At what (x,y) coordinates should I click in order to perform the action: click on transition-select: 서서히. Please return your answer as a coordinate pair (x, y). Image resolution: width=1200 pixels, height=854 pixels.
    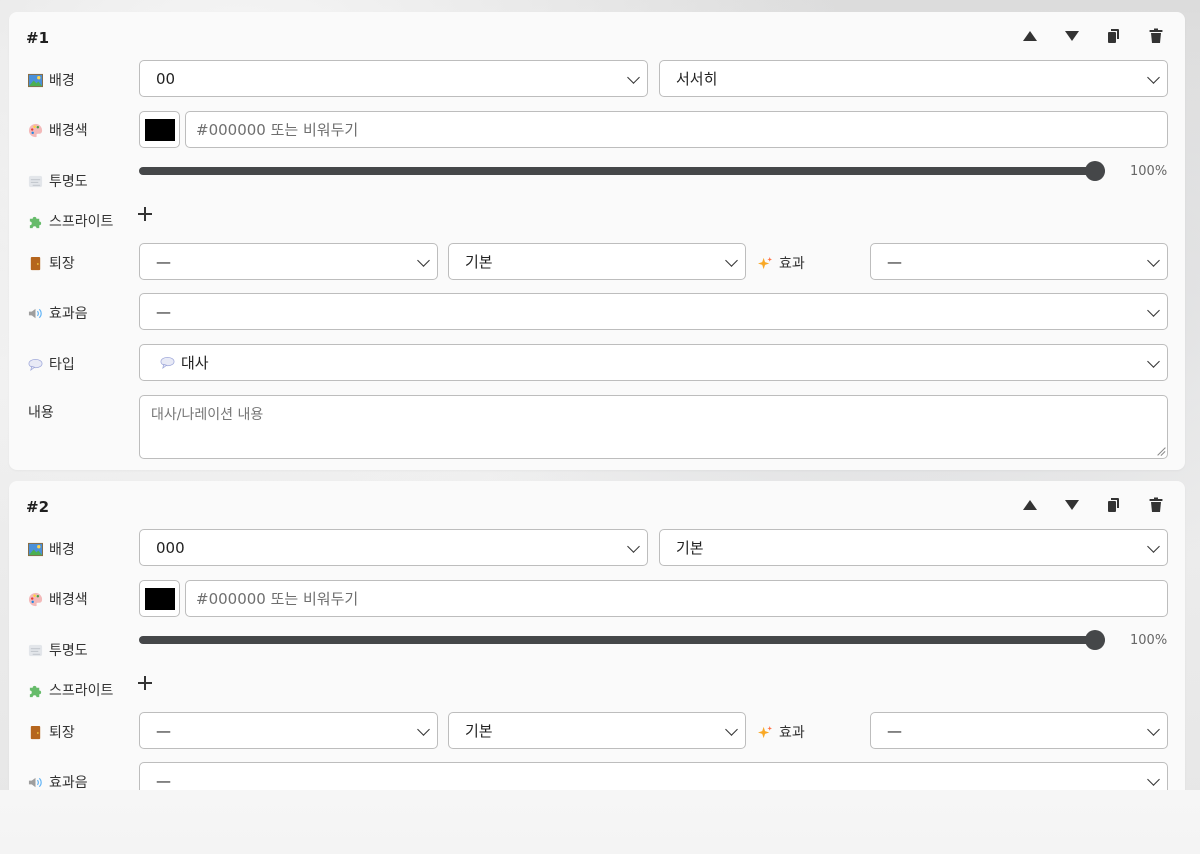
    Looking at the image, I should click on (913, 78).